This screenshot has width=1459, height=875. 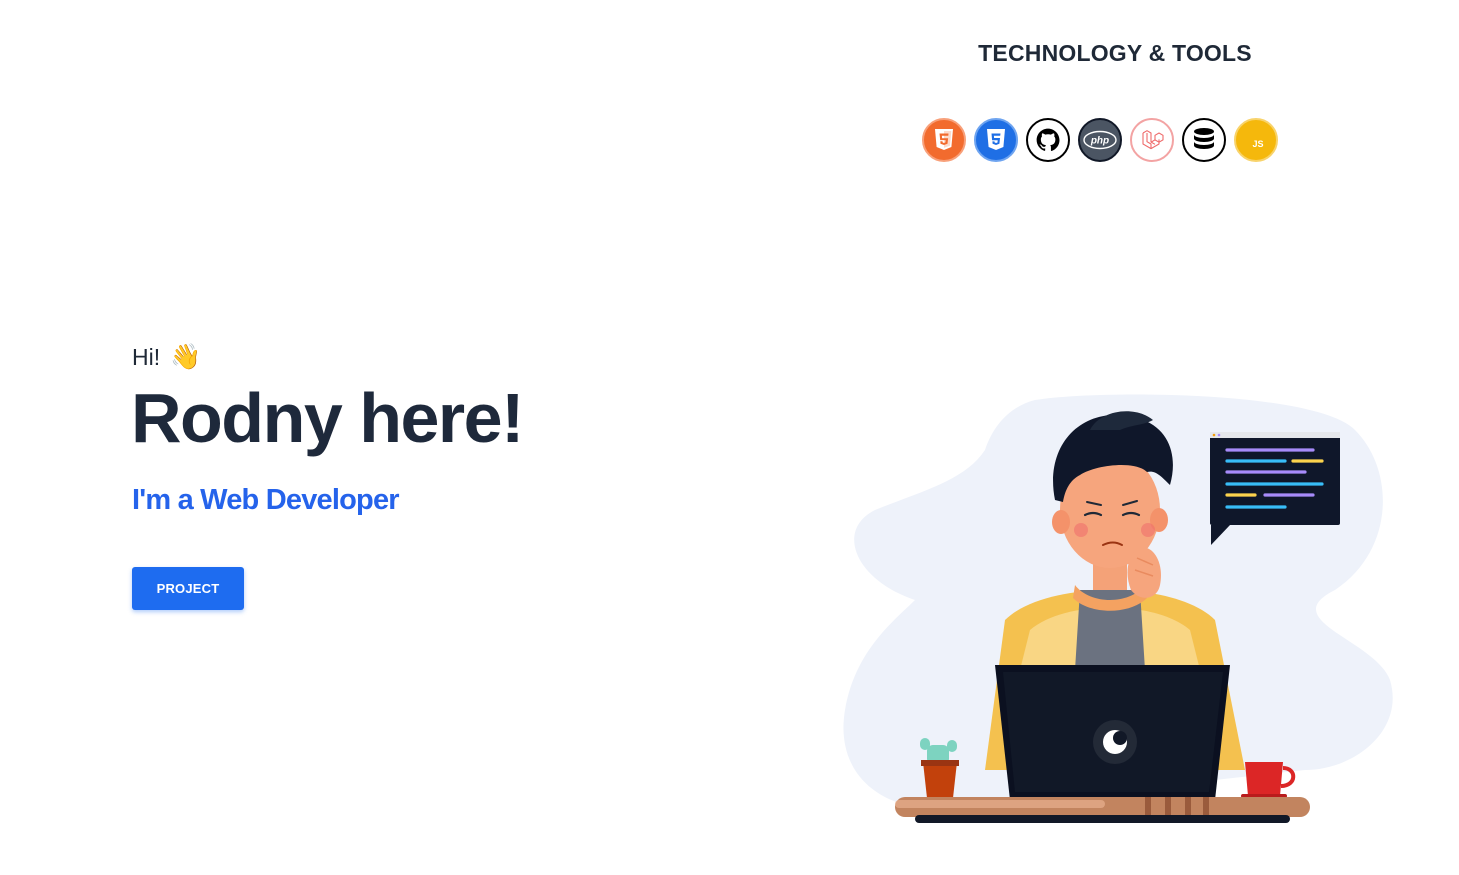 What do you see at coordinates (944, 140) in the screenshot?
I see `html5-icon` at bounding box center [944, 140].